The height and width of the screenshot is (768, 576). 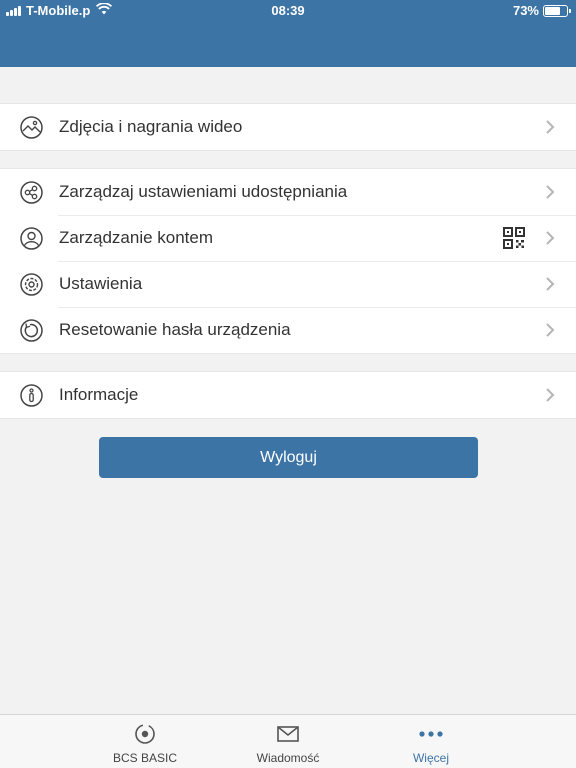 What do you see at coordinates (525, 10) in the screenshot?
I see `battery-percent: 73%` at bounding box center [525, 10].